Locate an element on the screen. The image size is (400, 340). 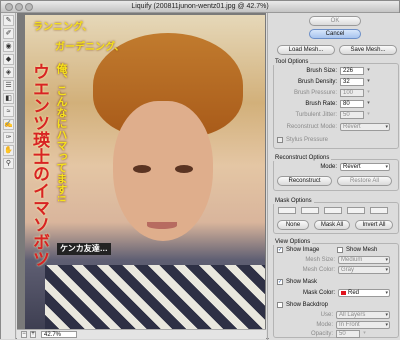
invert-selection-icon is located at coordinates (379, 210).